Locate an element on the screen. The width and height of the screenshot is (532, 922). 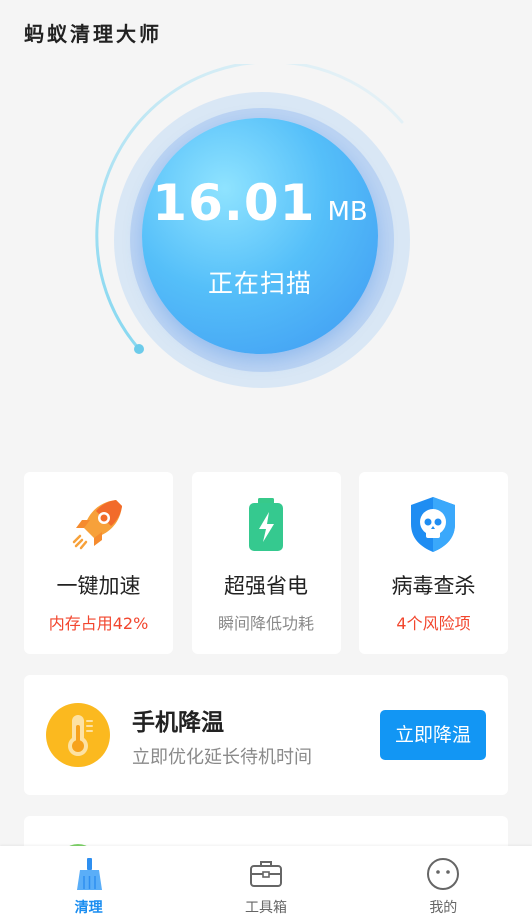
toolbox-icon is located at coordinates (265, 874).